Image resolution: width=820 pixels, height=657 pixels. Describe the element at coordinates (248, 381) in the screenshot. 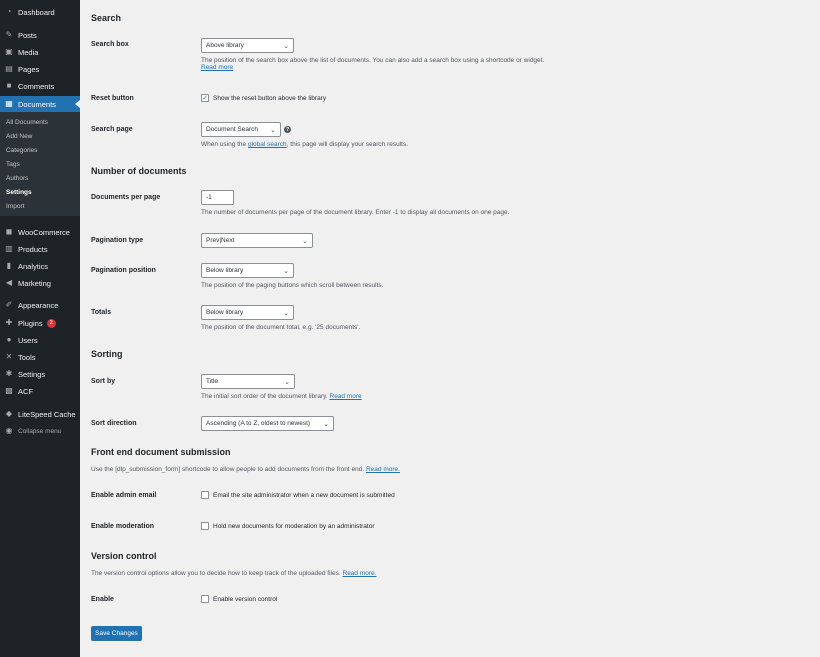

I see `sort-by-select: Title ⌄` at that location.